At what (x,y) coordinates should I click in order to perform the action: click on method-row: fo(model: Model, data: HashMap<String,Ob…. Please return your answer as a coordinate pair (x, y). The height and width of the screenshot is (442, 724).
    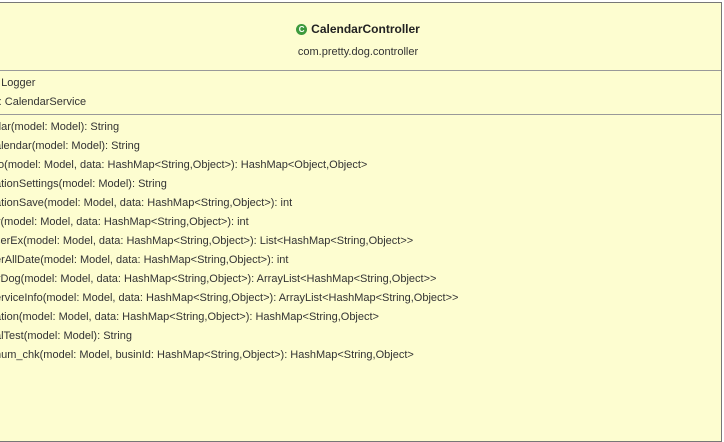
    Looking at the image, I should click on (184, 165).